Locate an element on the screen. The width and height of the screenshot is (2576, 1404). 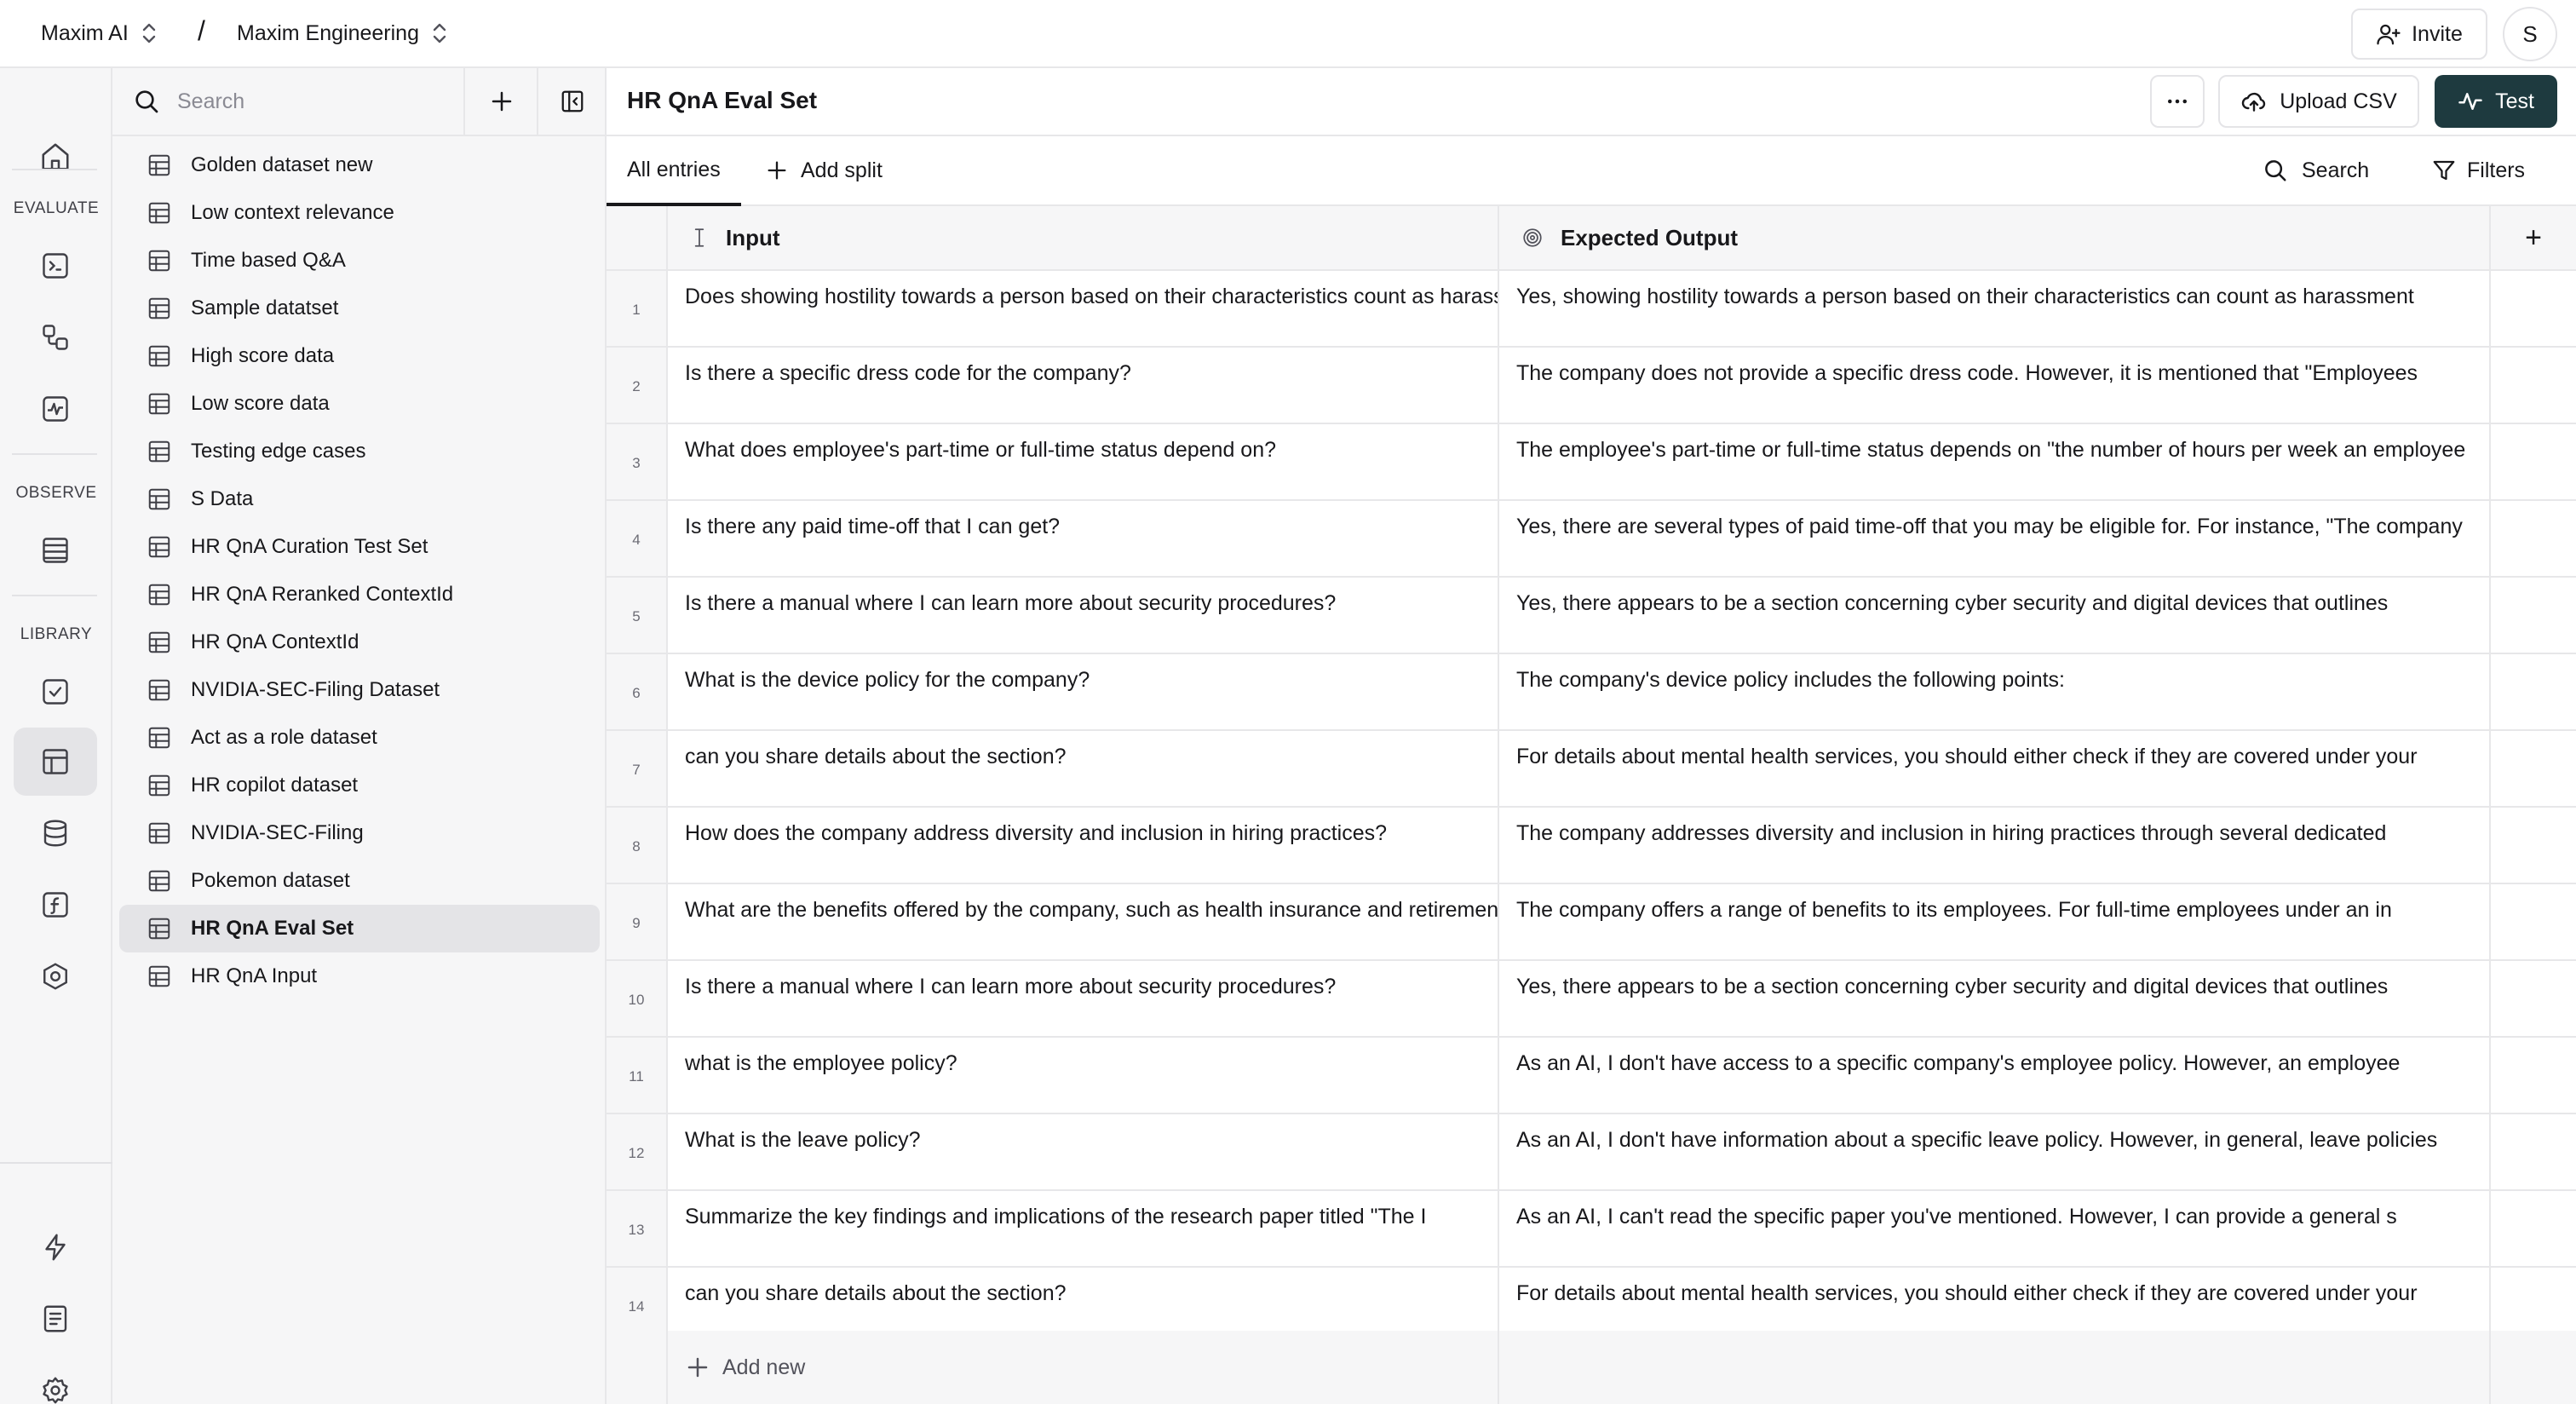
dataset-item: HR copilot dataset is located at coordinates (359, 785).